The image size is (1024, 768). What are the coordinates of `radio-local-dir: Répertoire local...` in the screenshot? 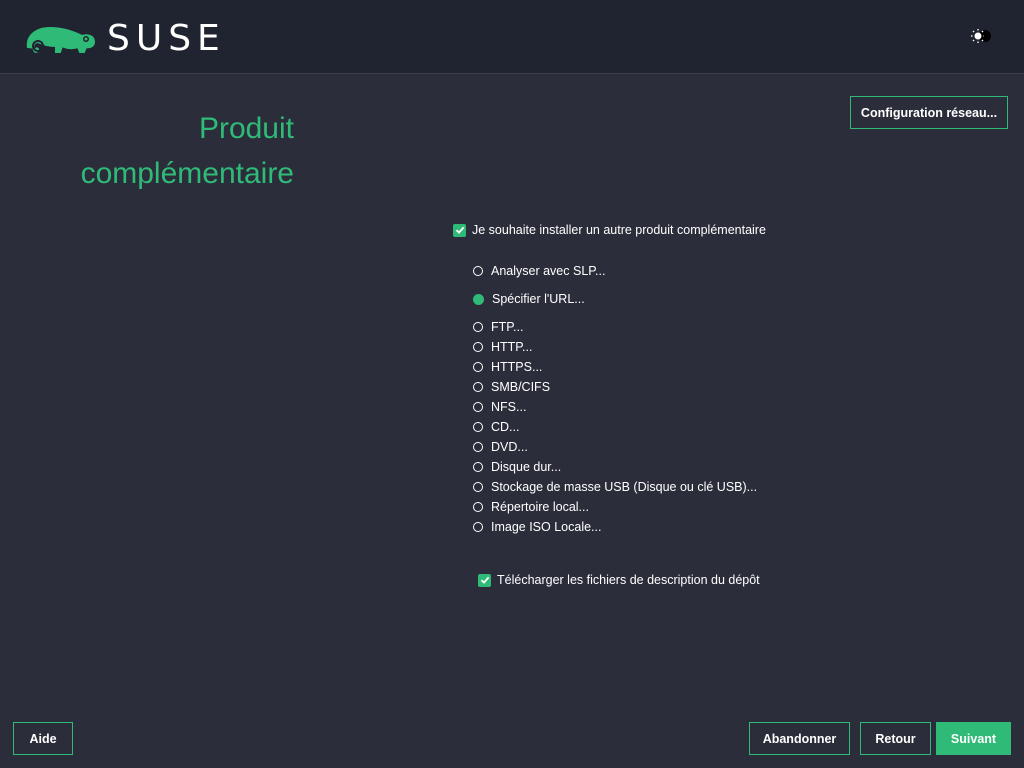 It's located at (531, 507).